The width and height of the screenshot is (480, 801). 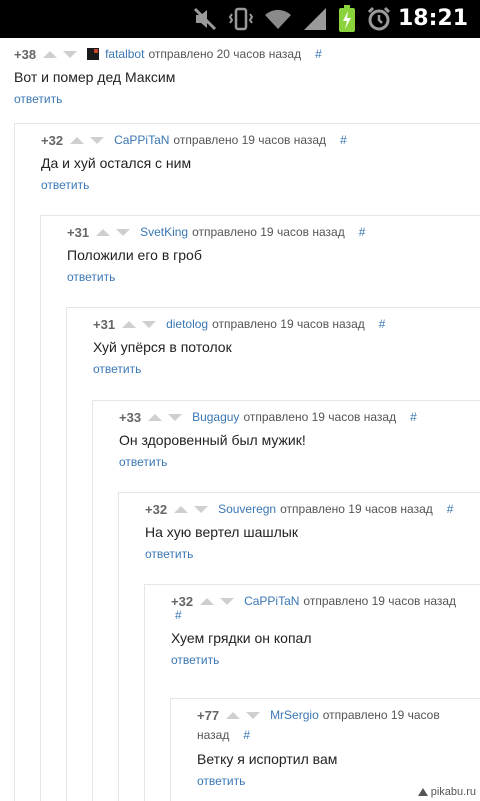 What do you see at coordinates (215, 417) in the screenshot?
I see `comment-author: Bugaguy` at bounding box center [215, 417].